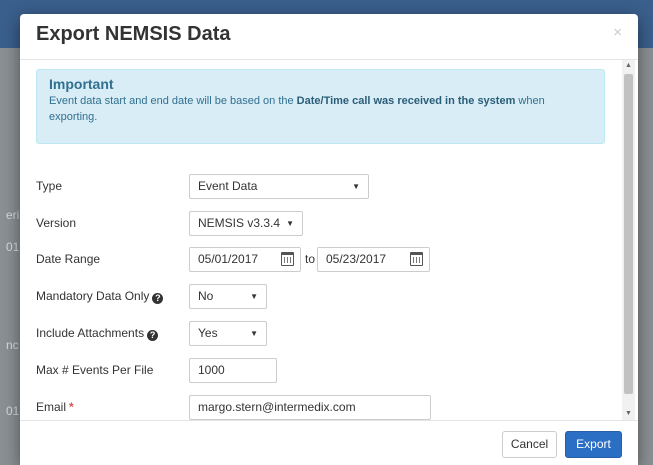 The image size is (653, 465). I want to click on mandatory-select: No ▼, so click(228, 296).